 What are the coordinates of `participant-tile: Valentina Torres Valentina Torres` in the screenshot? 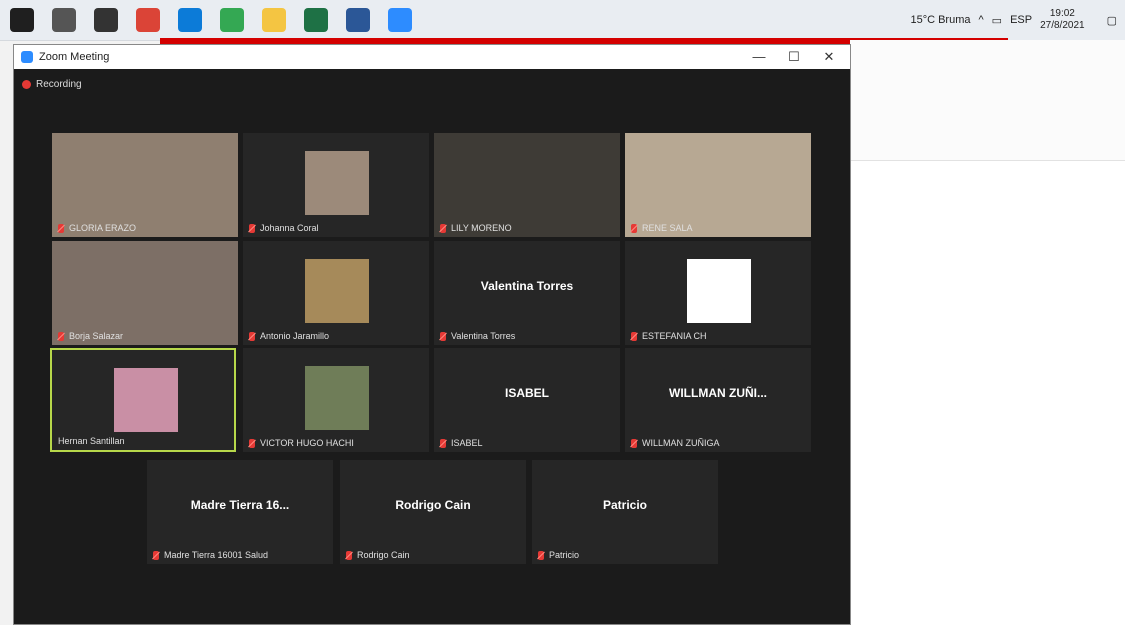 It's located at (527, 293).